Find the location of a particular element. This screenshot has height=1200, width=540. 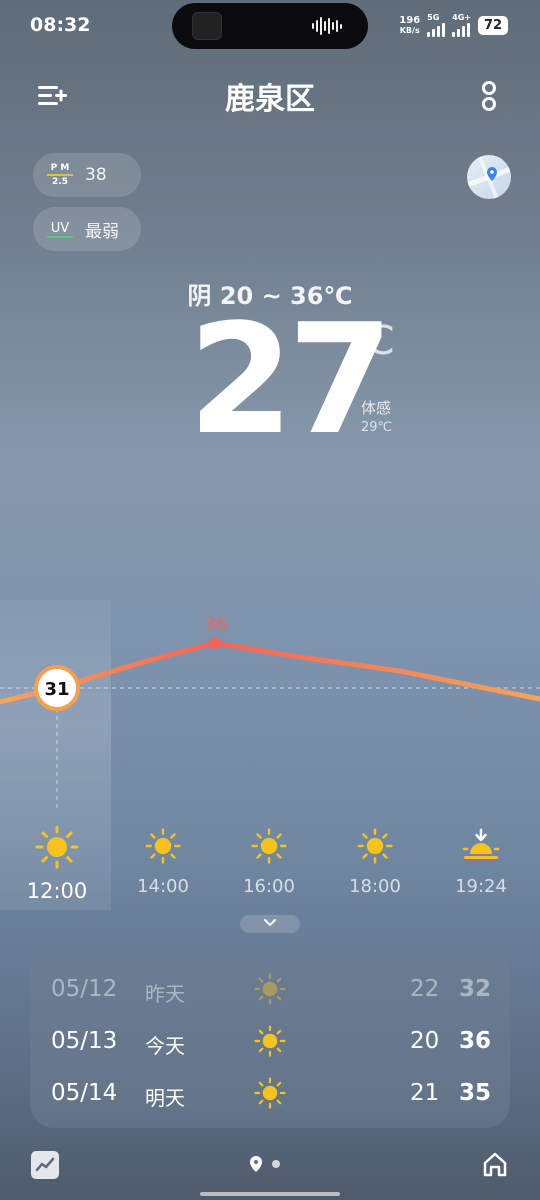

status-icons: 196 KB/s 5G 4G+ 72 is located at coordinates (453, 25).